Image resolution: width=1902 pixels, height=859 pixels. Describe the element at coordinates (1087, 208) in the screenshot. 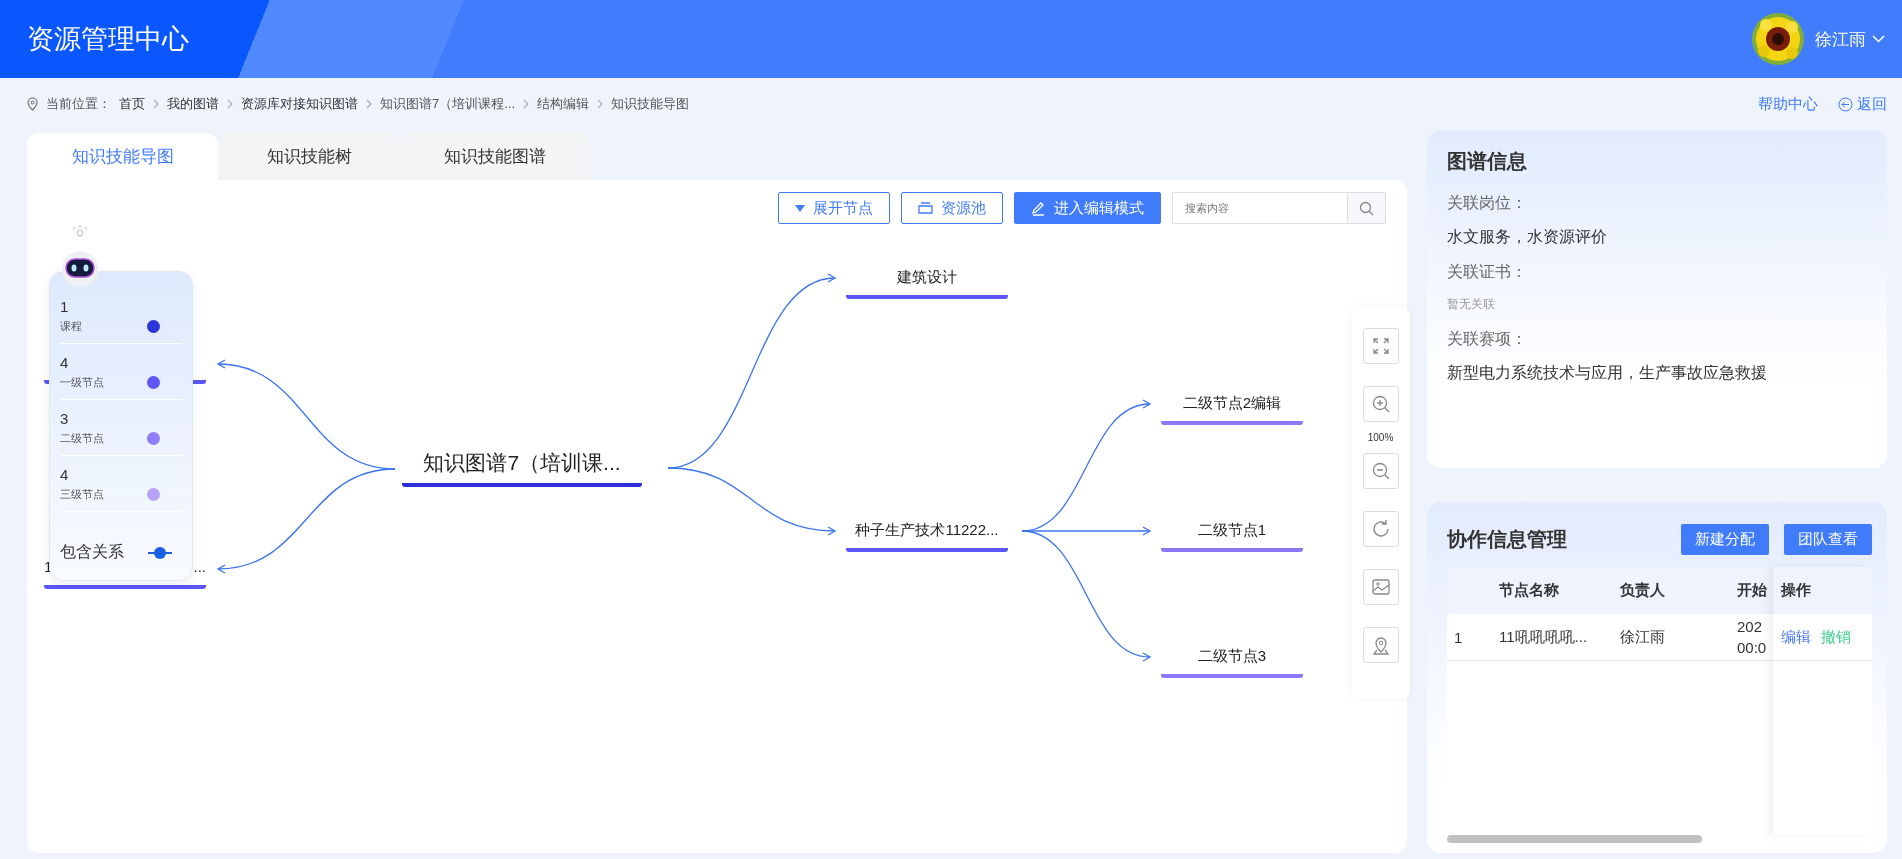

I see `toolbar-button: 进入编辑模式` at that location.